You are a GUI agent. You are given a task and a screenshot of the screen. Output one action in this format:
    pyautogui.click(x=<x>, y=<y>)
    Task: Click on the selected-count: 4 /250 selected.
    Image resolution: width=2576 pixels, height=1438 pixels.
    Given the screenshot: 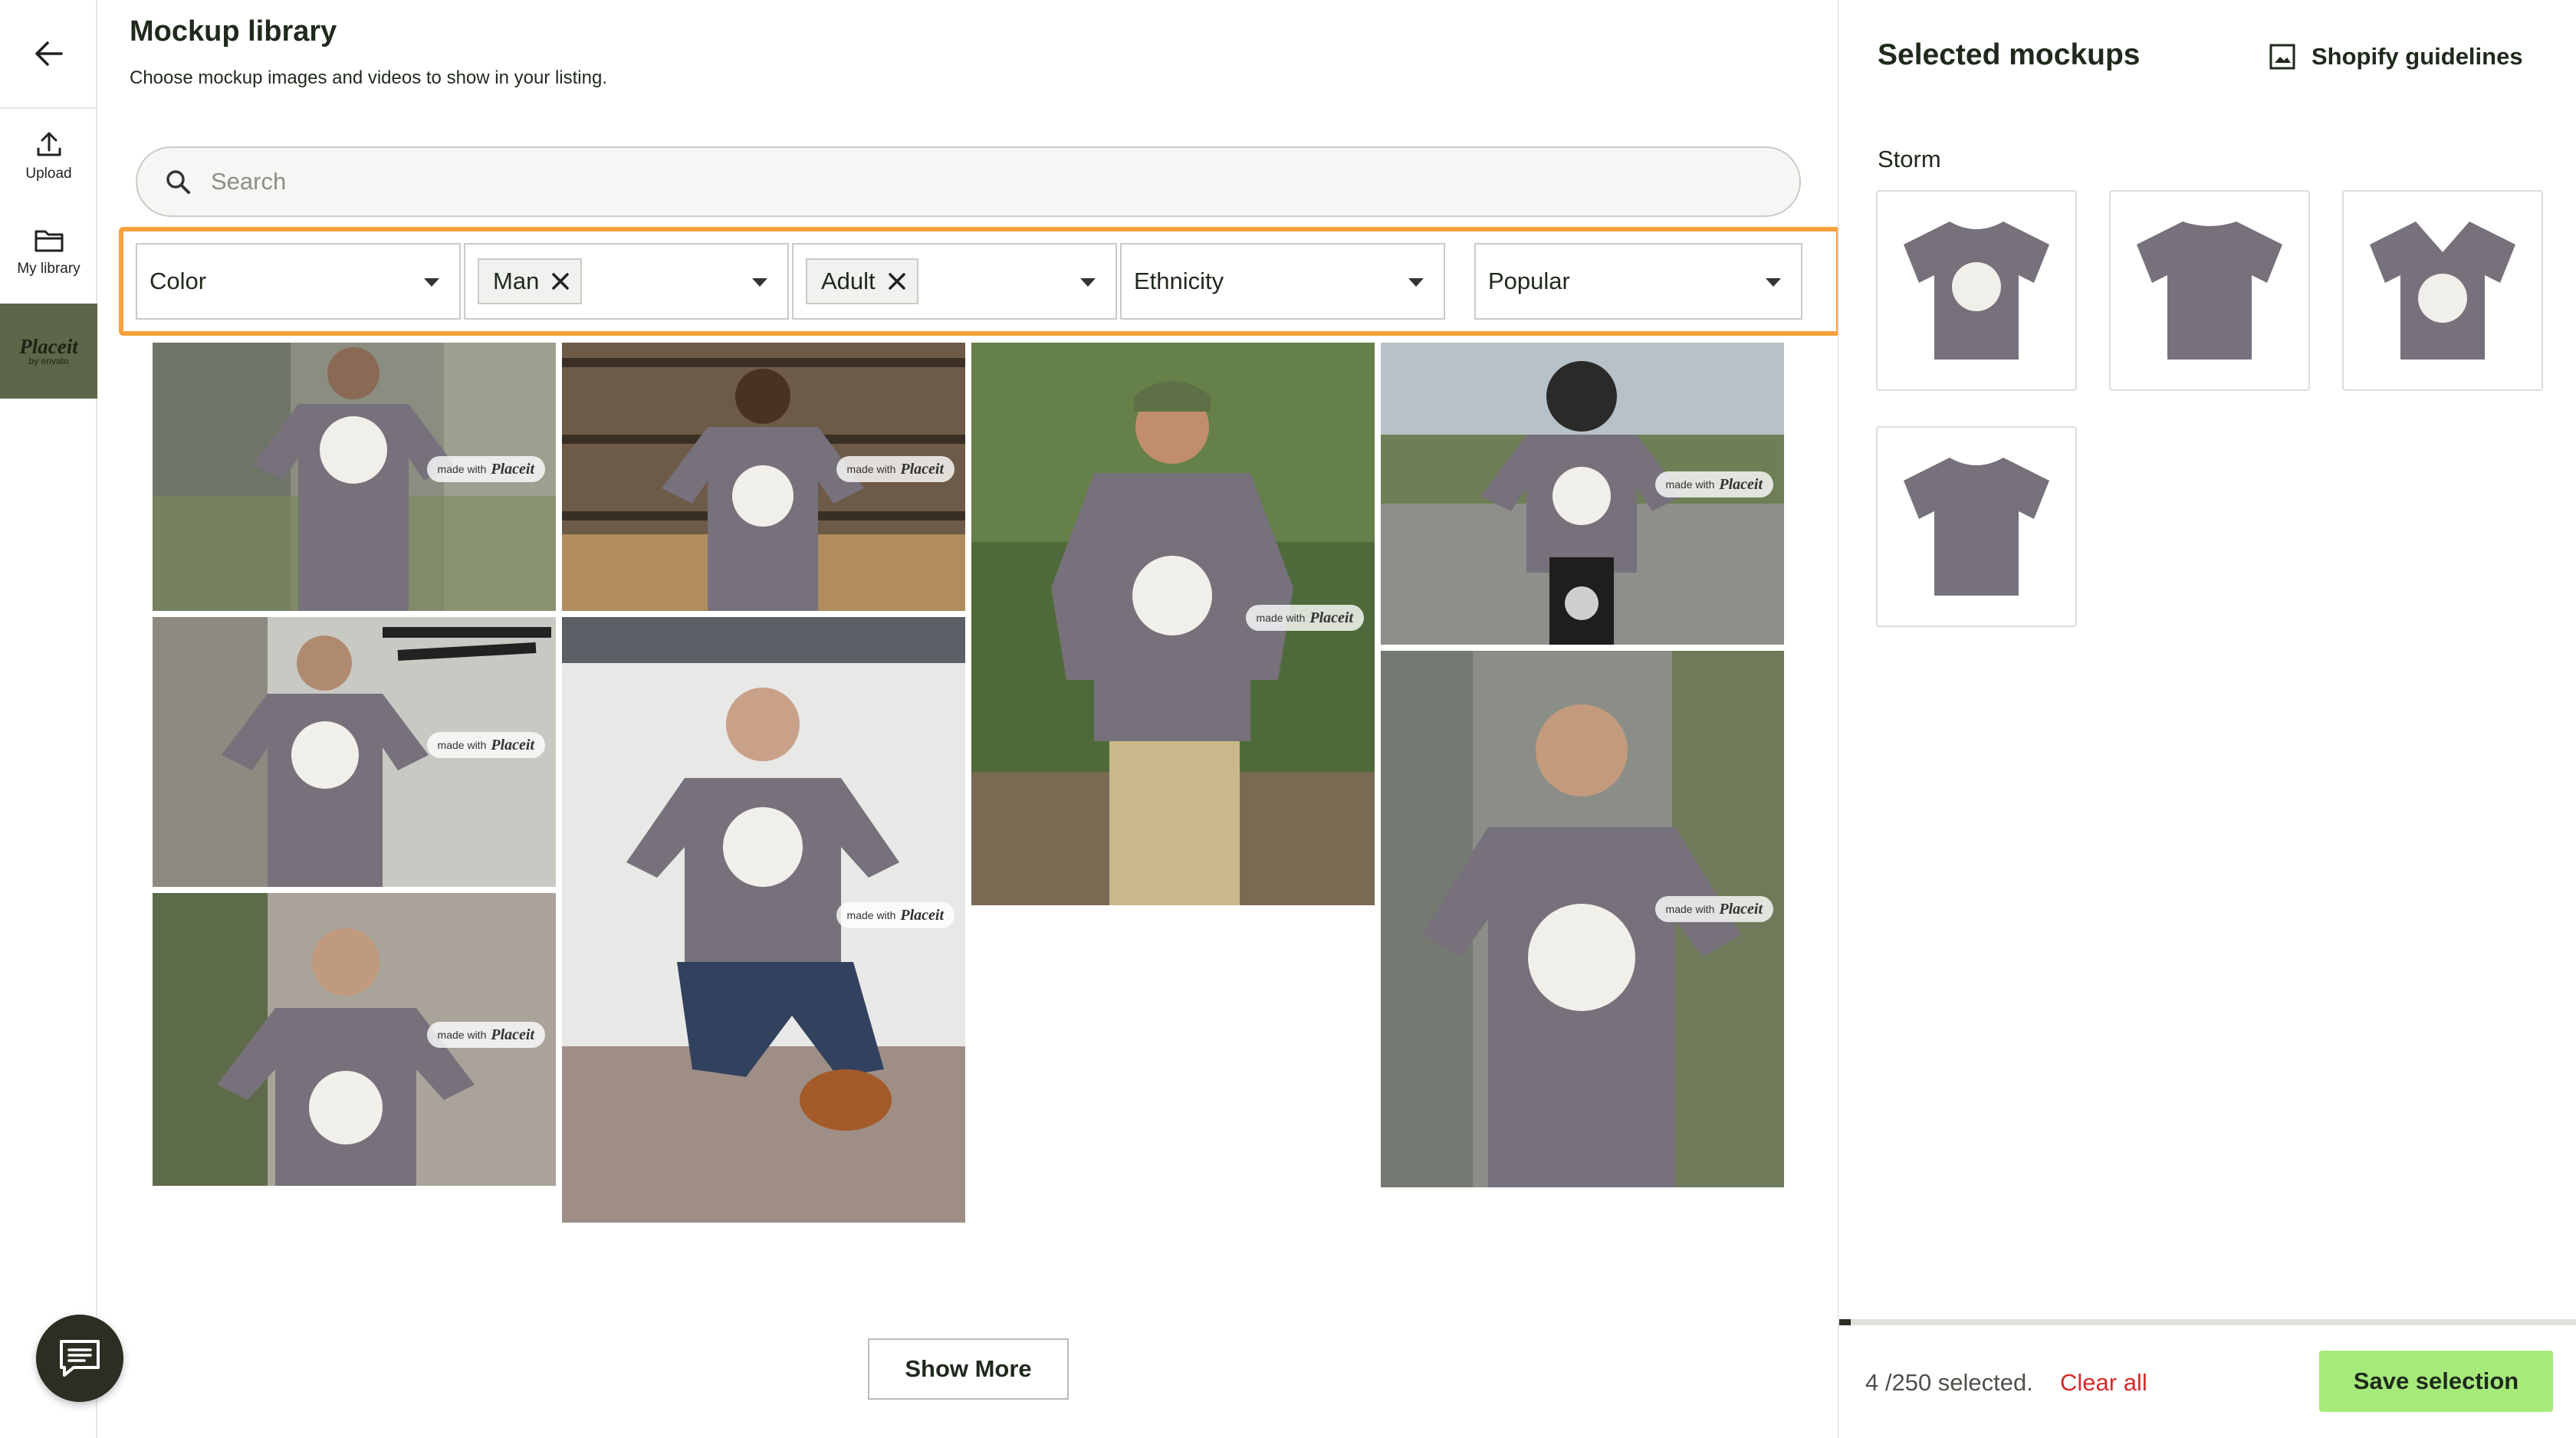 What is the action you would take?
    pyautogui.click(x=1949, y=1382)
    